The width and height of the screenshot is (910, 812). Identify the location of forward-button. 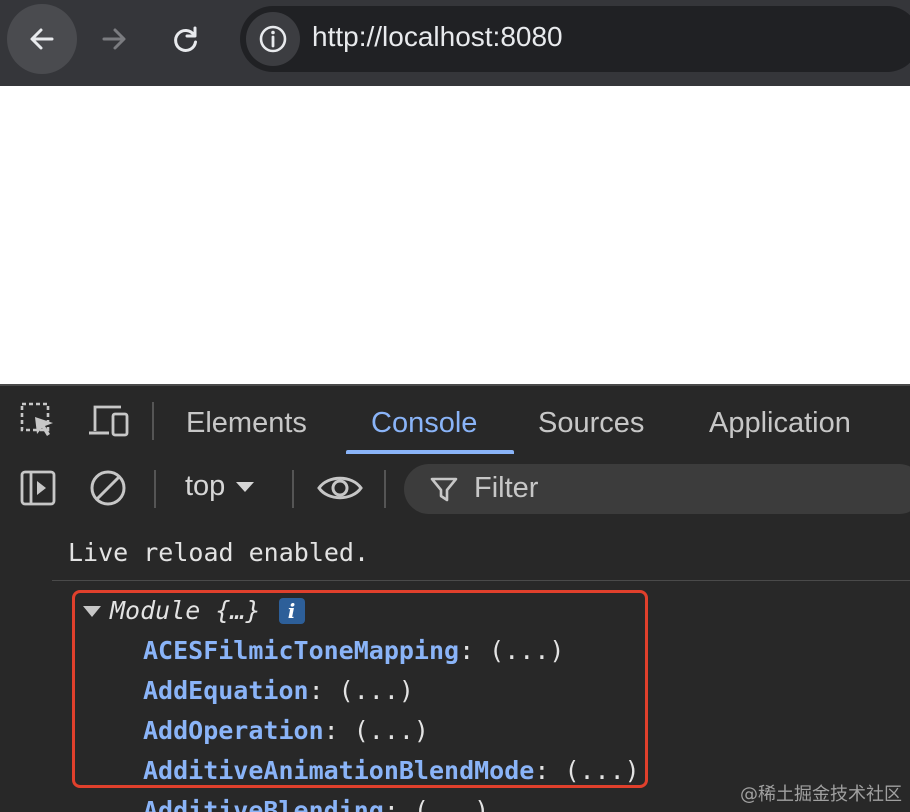
(114, 39).